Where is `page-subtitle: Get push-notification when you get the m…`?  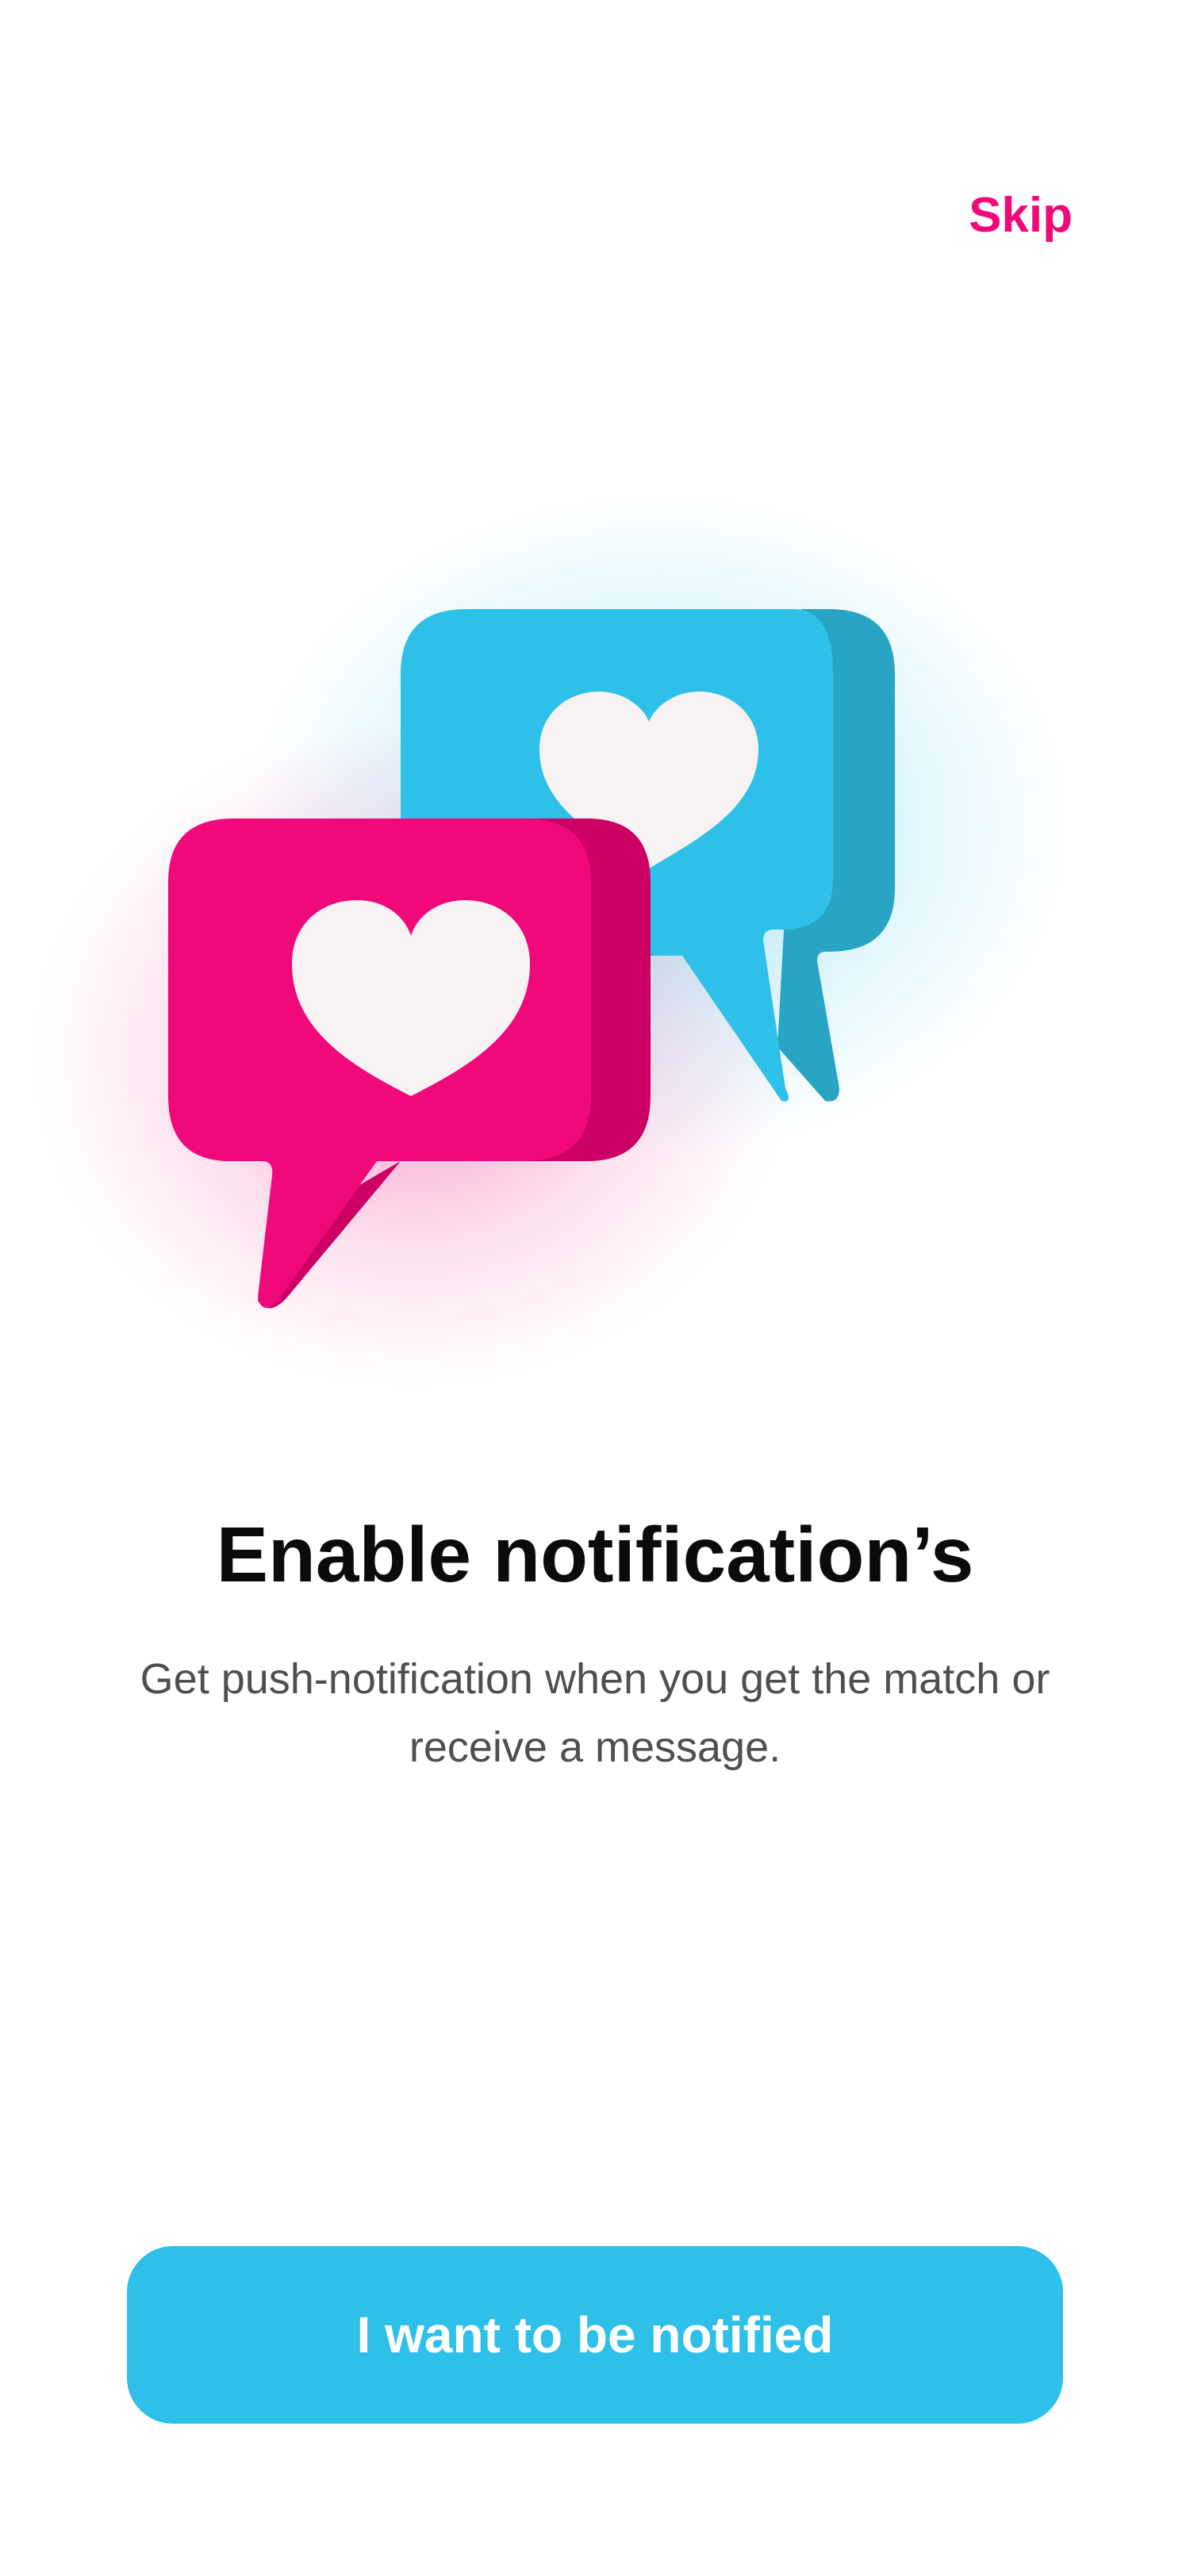
page-subtitle: Get push-notification when you get the m… is located at coordinates (595, 1713).